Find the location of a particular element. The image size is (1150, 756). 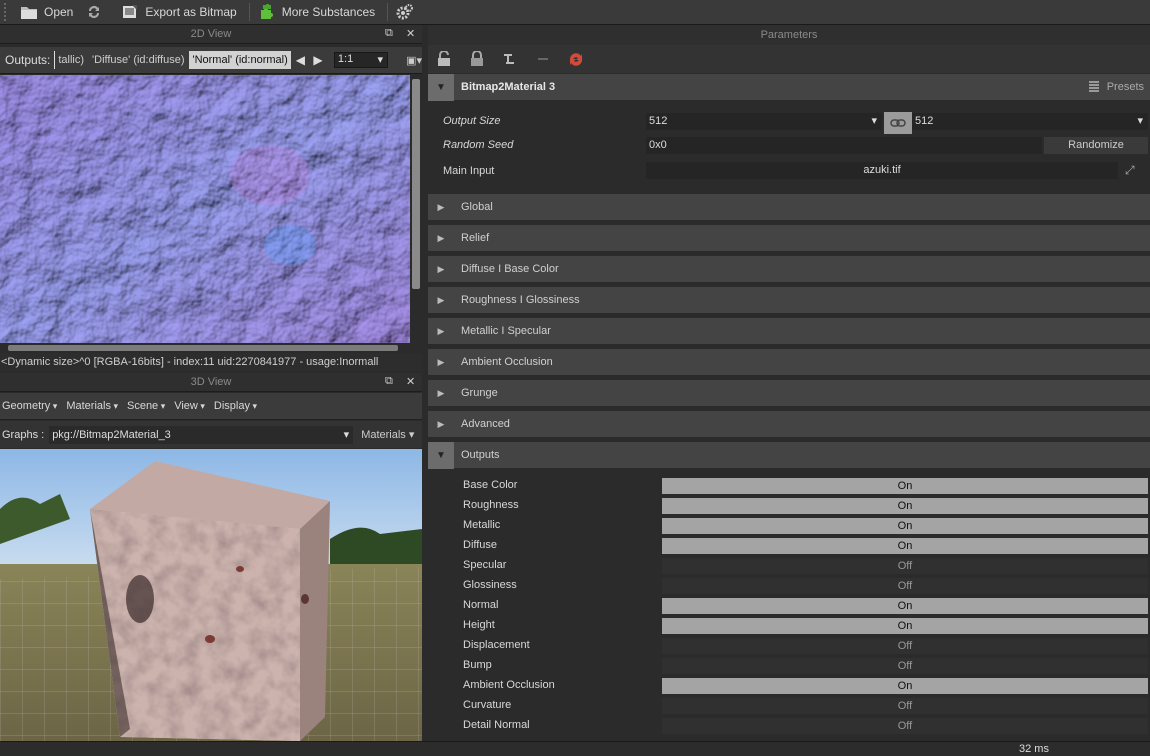

presets-button: Presets is located at coordinates (1116, 87).